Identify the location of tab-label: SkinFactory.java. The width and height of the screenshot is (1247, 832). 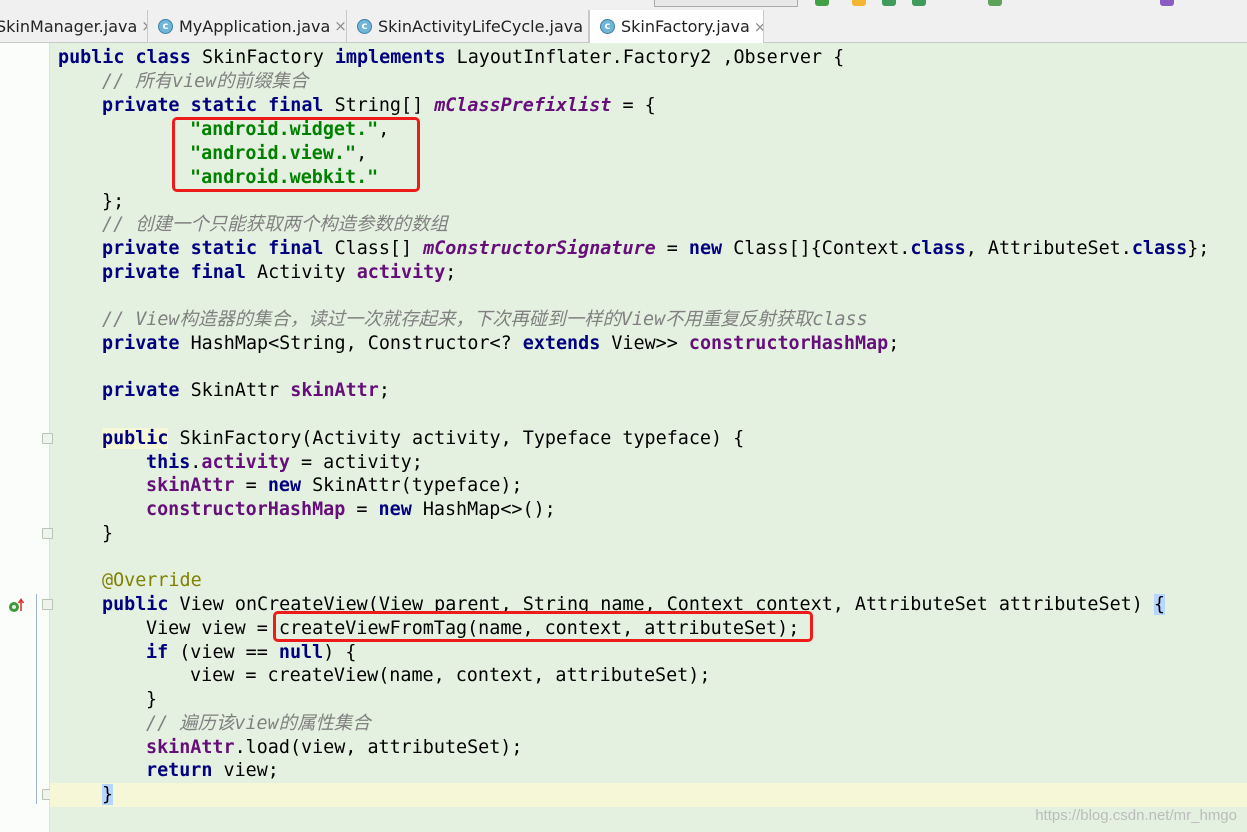
(685, 26).